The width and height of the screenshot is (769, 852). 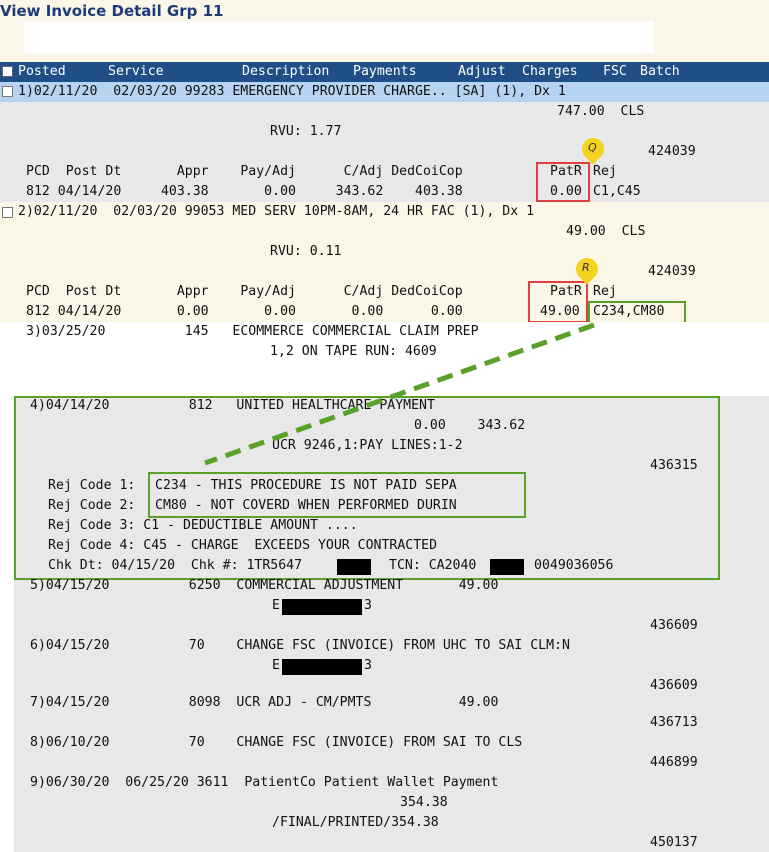 I want to click on row-1-sub-head: PCD Post Dt Appr Pay/Adj C/Adj DedCoiCop, so click(x=244, y=171).